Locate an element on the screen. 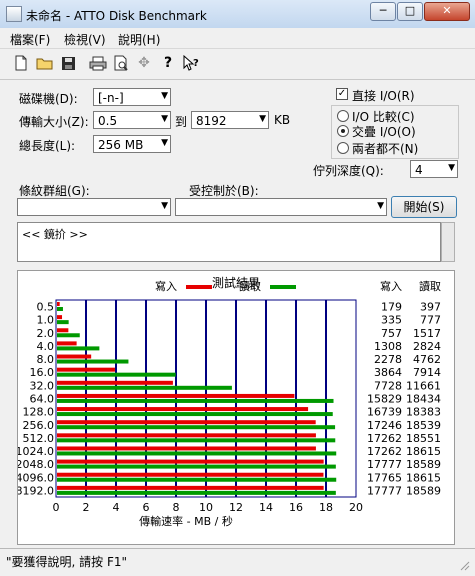 This screenshot has width=475, height=576. read-value: 2824 is located at coordinates (427, 346).